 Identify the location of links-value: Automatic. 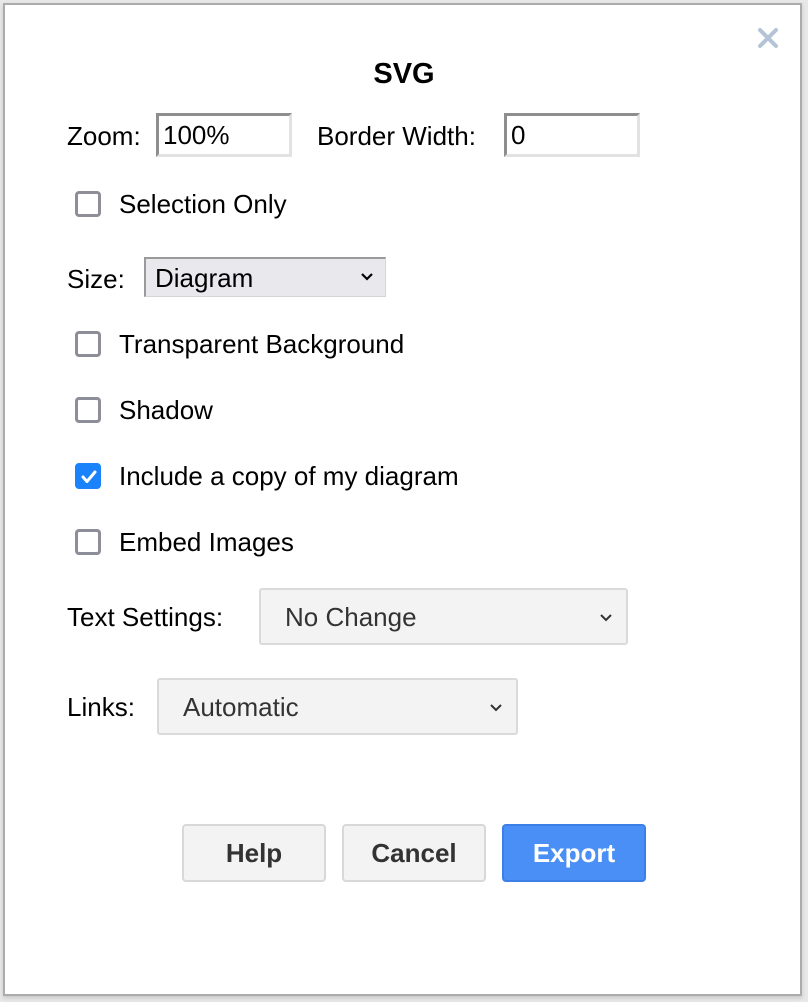
(241, 707).